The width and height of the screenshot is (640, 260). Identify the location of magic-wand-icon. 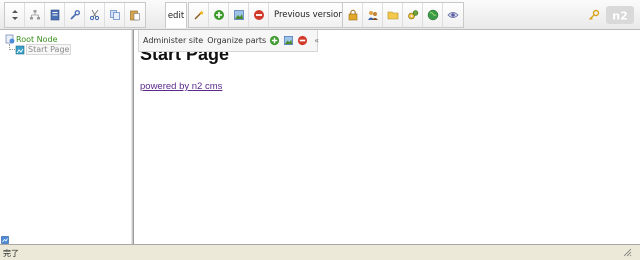
(199, 15).